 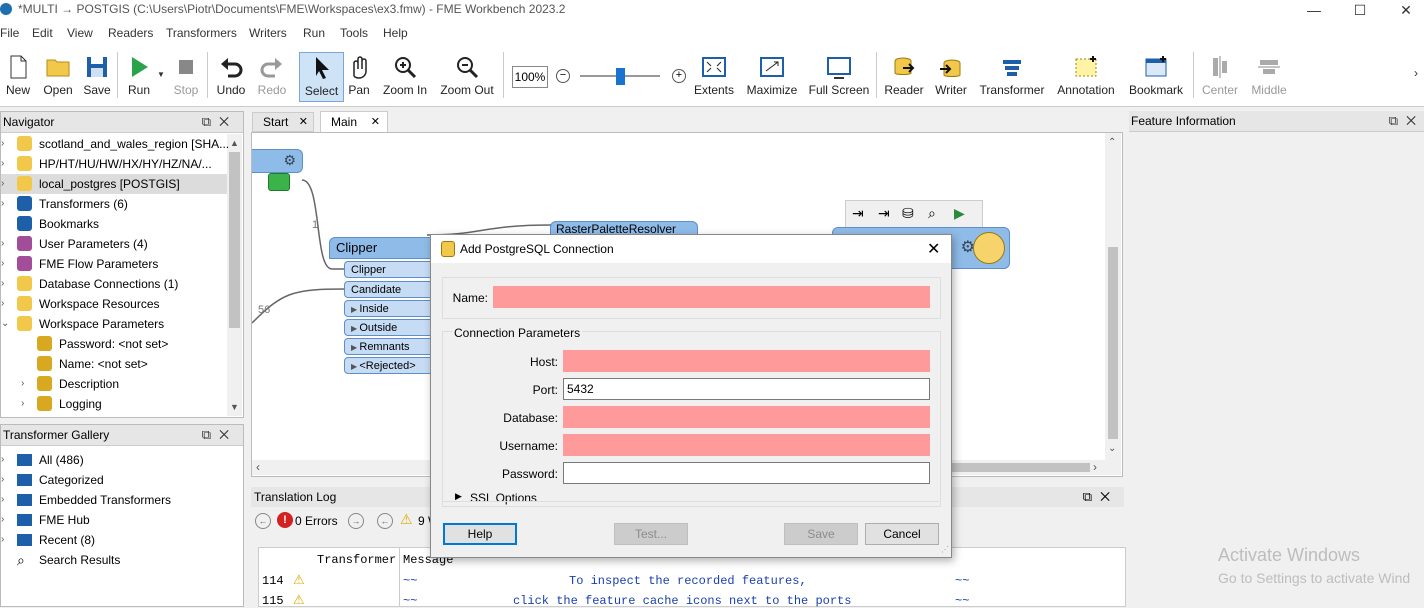 What do you see at coordinates (679, 76) in the screenshot?
I see `zoom-plus-icon: +` at bounding box center [679, 76].